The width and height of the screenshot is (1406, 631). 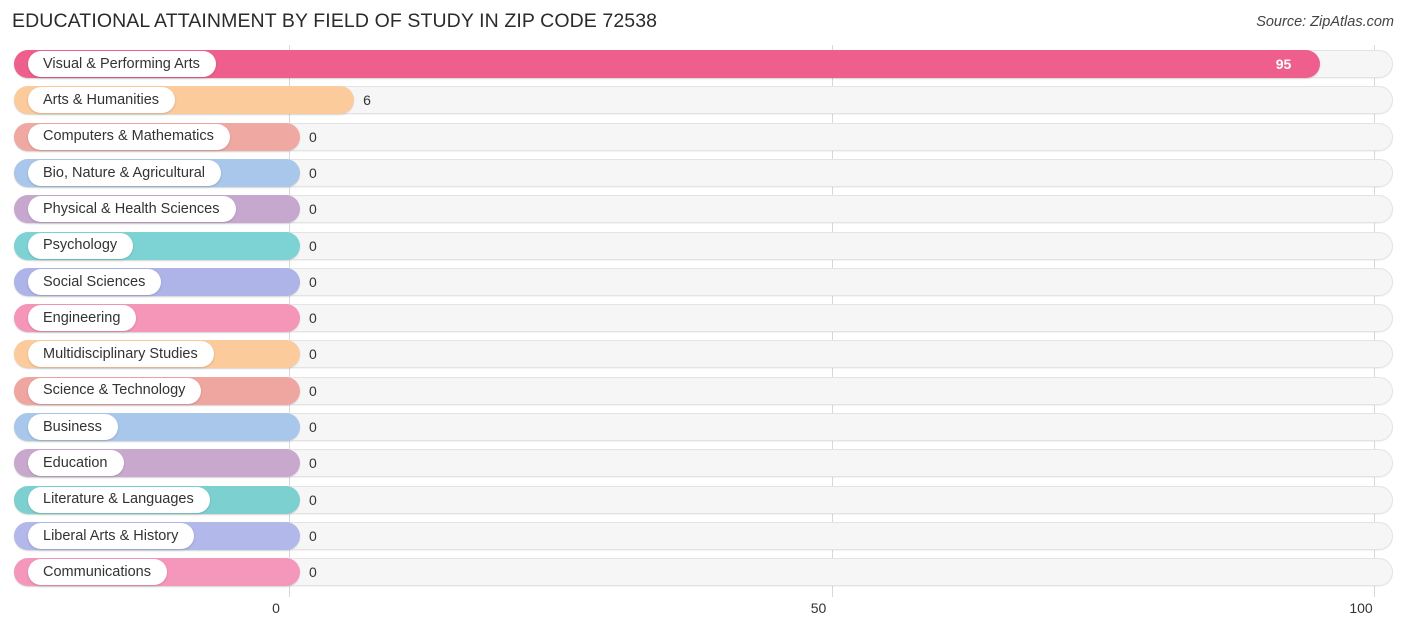 I want to click on x-tick-label: 100, so click(x=1361, y=608).